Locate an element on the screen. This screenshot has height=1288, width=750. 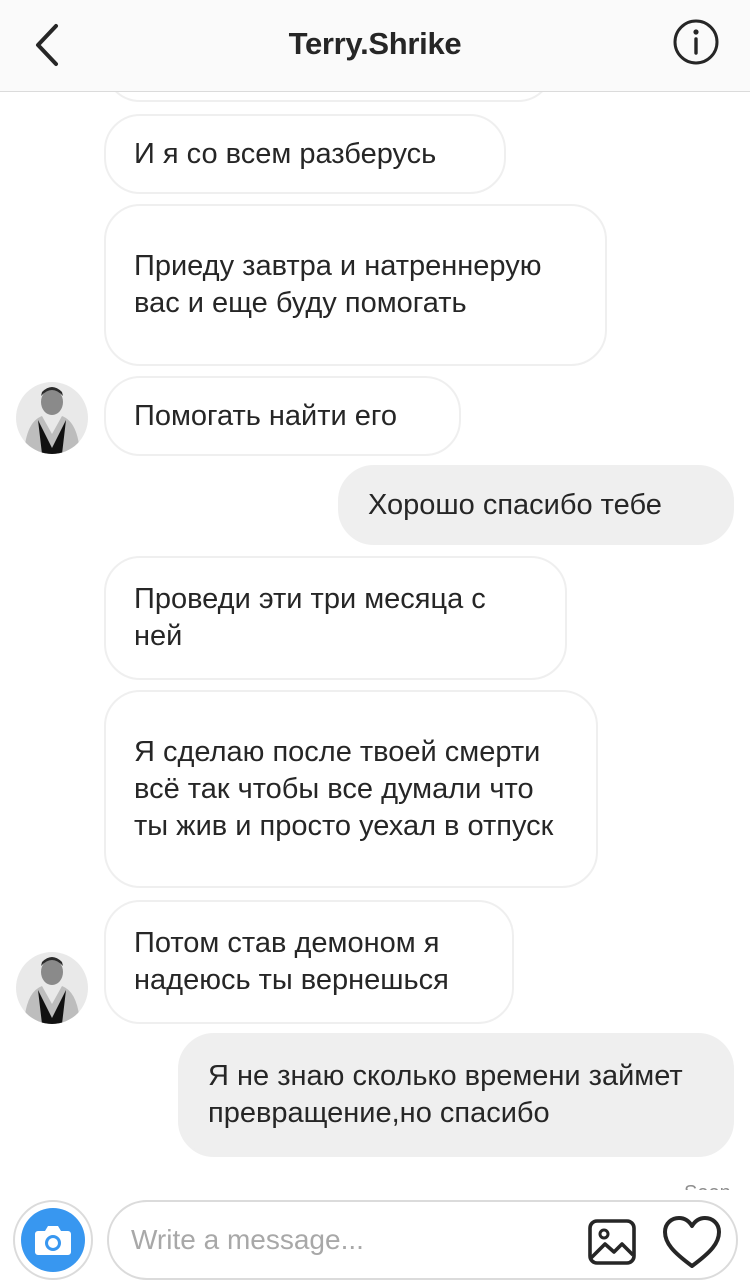
heart-button is located at coordinates (692, 1242).